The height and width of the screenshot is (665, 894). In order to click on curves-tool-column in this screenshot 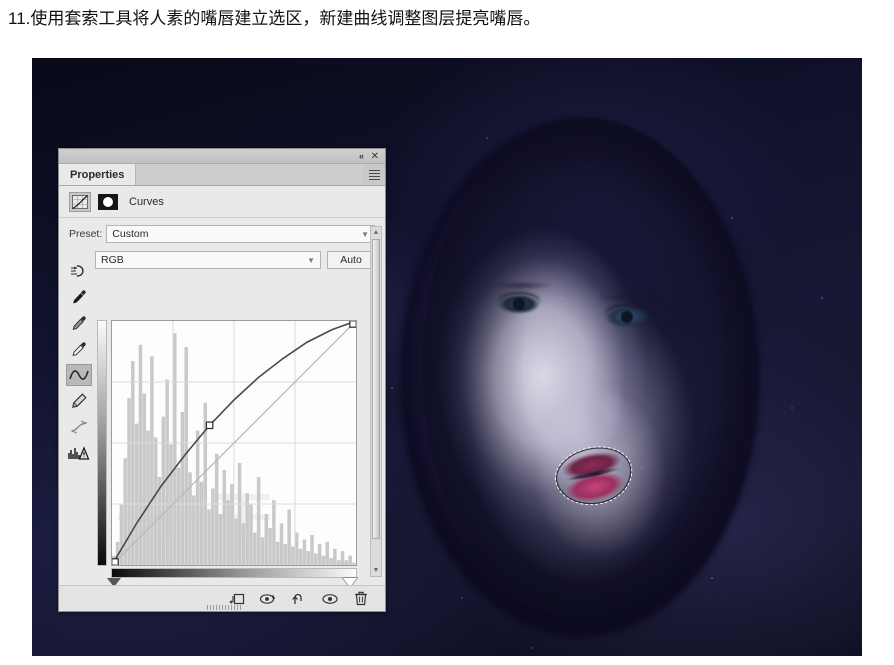, I will do `click(79, 362)`.